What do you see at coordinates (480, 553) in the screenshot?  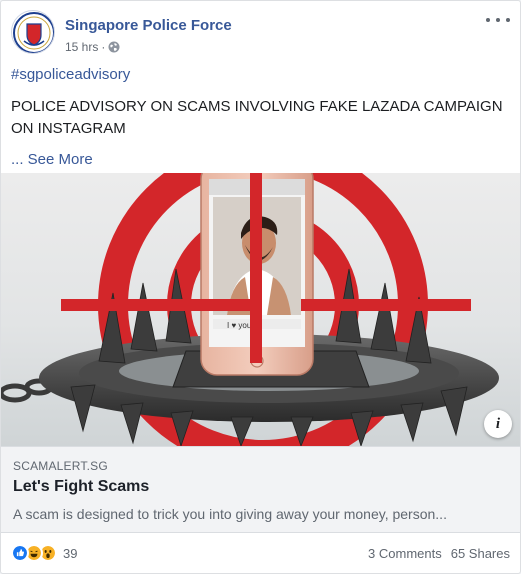 I see `shares-count: 65 Shares` at bounding box center [480, 553].